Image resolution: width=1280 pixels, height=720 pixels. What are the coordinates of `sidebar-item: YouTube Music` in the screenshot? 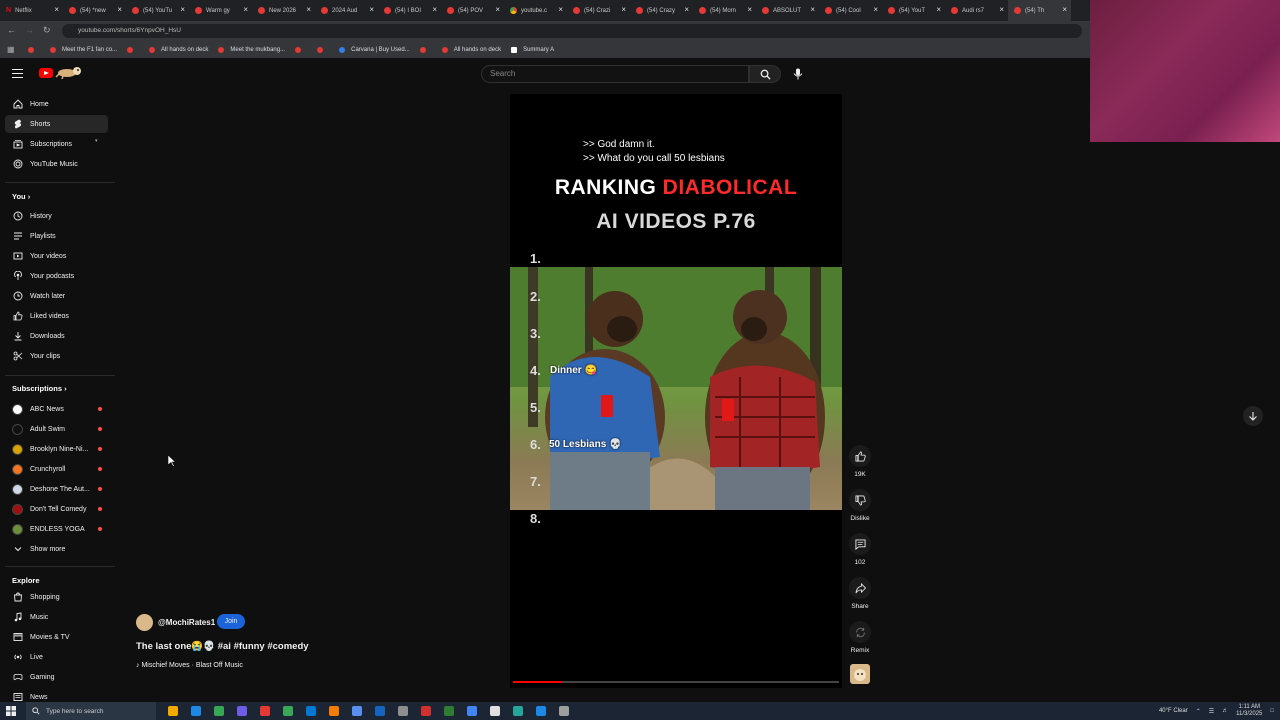 It's located at (56, 164).